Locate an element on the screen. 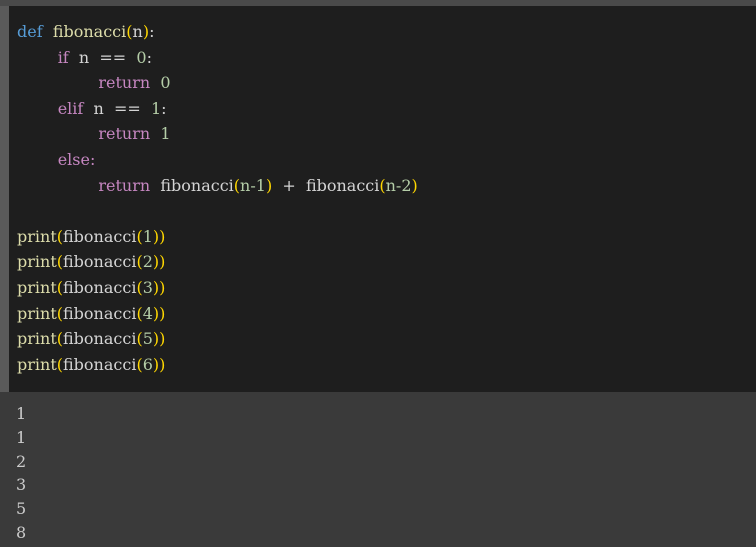 This screenshot has width=756, height=547. operator-plus: + is located at coordinates (289, 185).